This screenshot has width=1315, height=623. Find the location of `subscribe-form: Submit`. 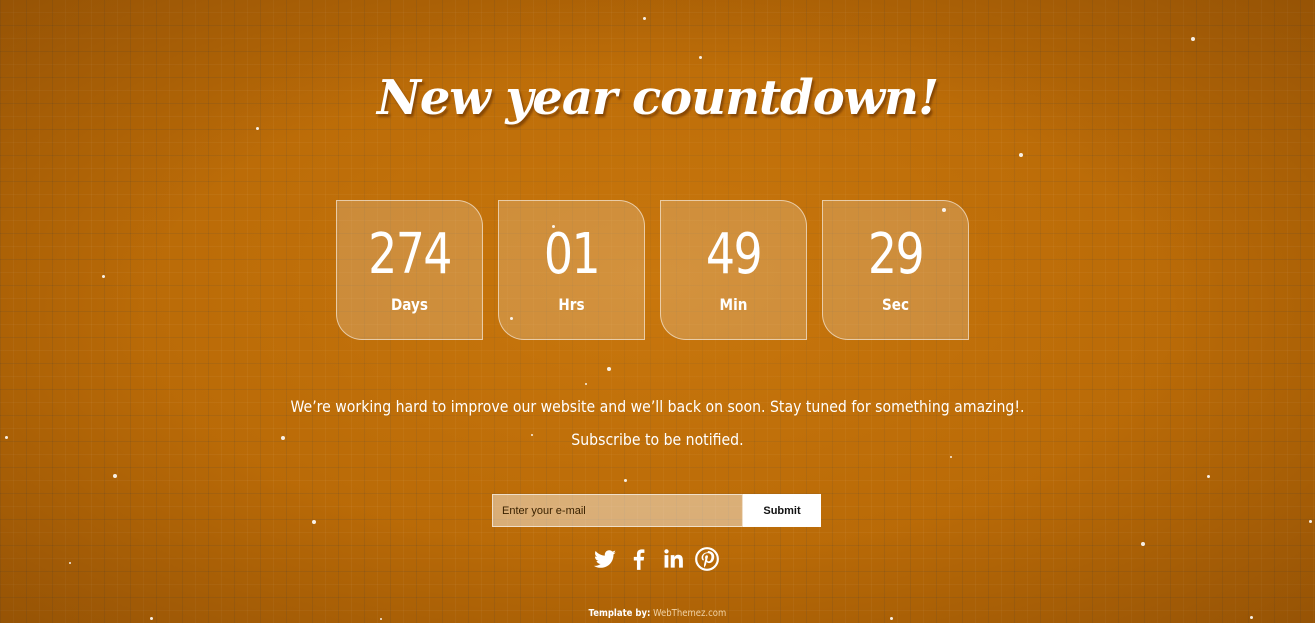

subscribe-form: Submit is located at coordinates (656, 510).